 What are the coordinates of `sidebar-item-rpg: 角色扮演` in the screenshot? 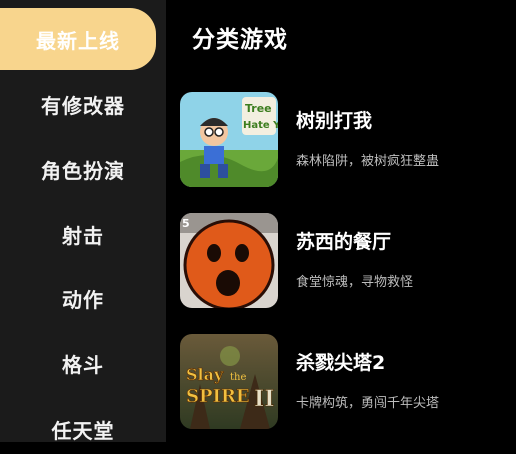 It's located at (83, 169).